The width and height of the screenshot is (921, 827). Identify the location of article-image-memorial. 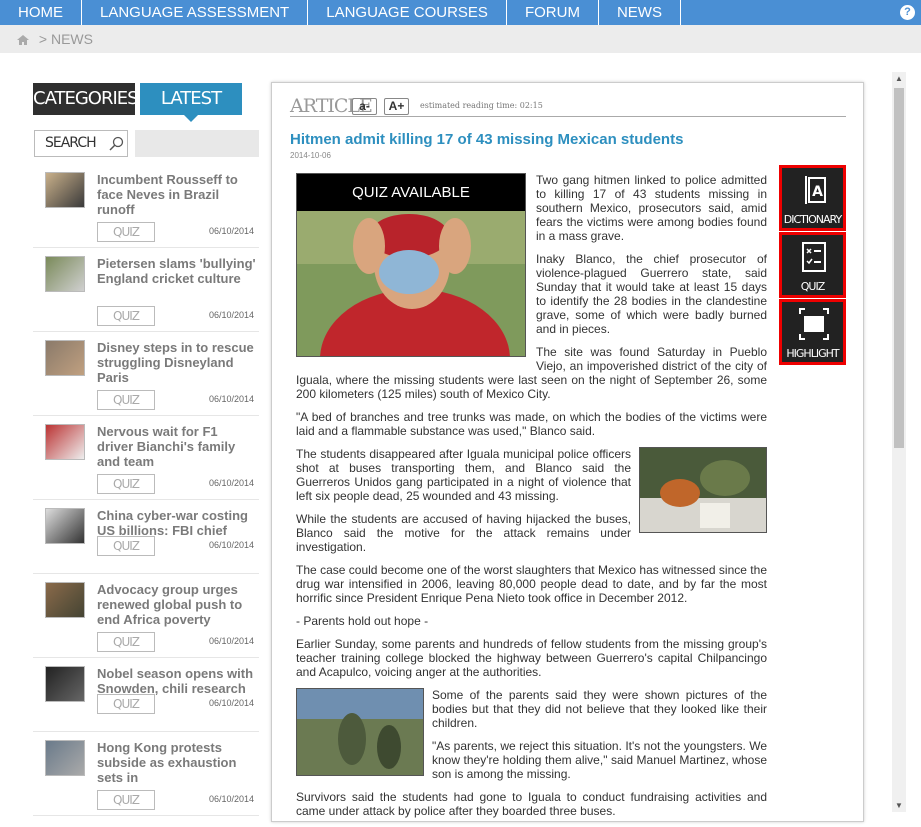
(703, 490).